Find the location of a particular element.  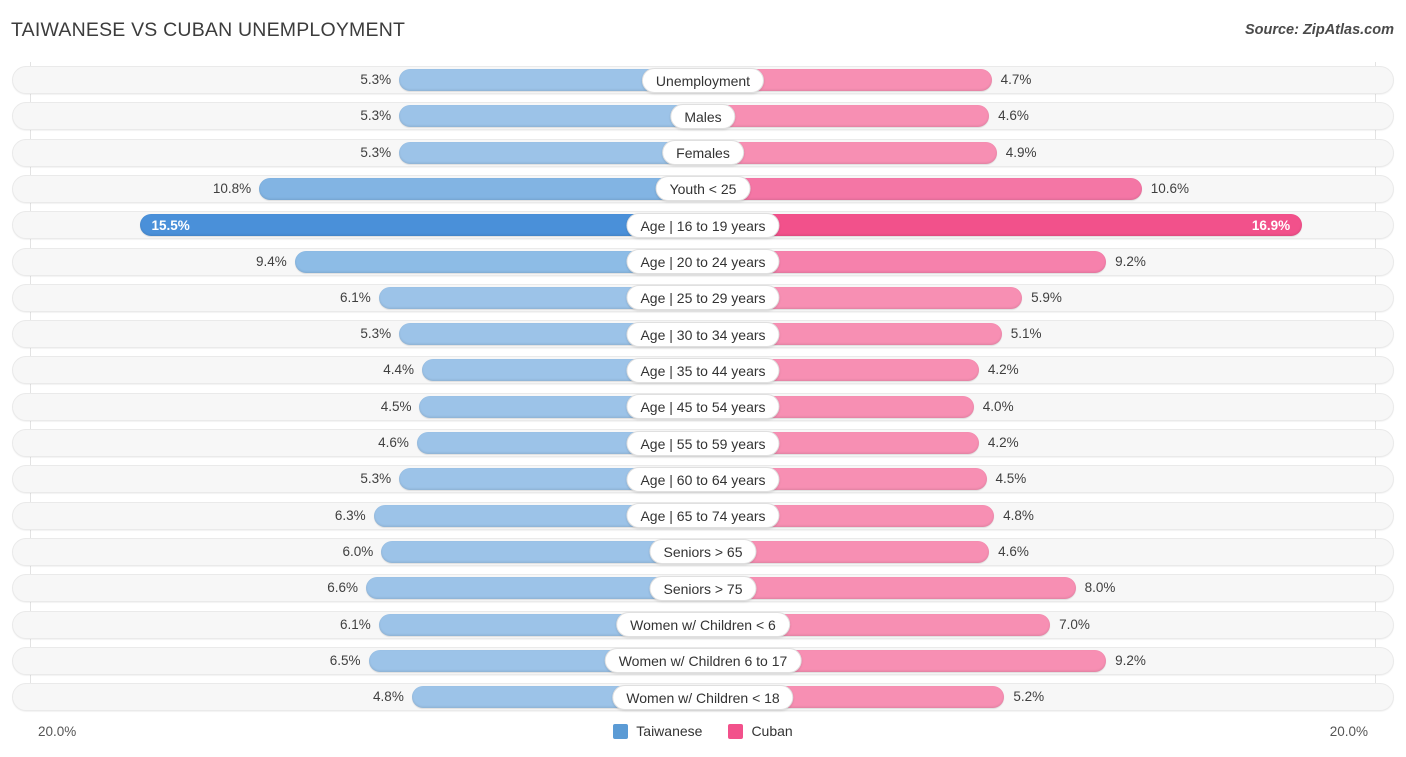

legend-item: Cuban is located at coordinates (760, 731).